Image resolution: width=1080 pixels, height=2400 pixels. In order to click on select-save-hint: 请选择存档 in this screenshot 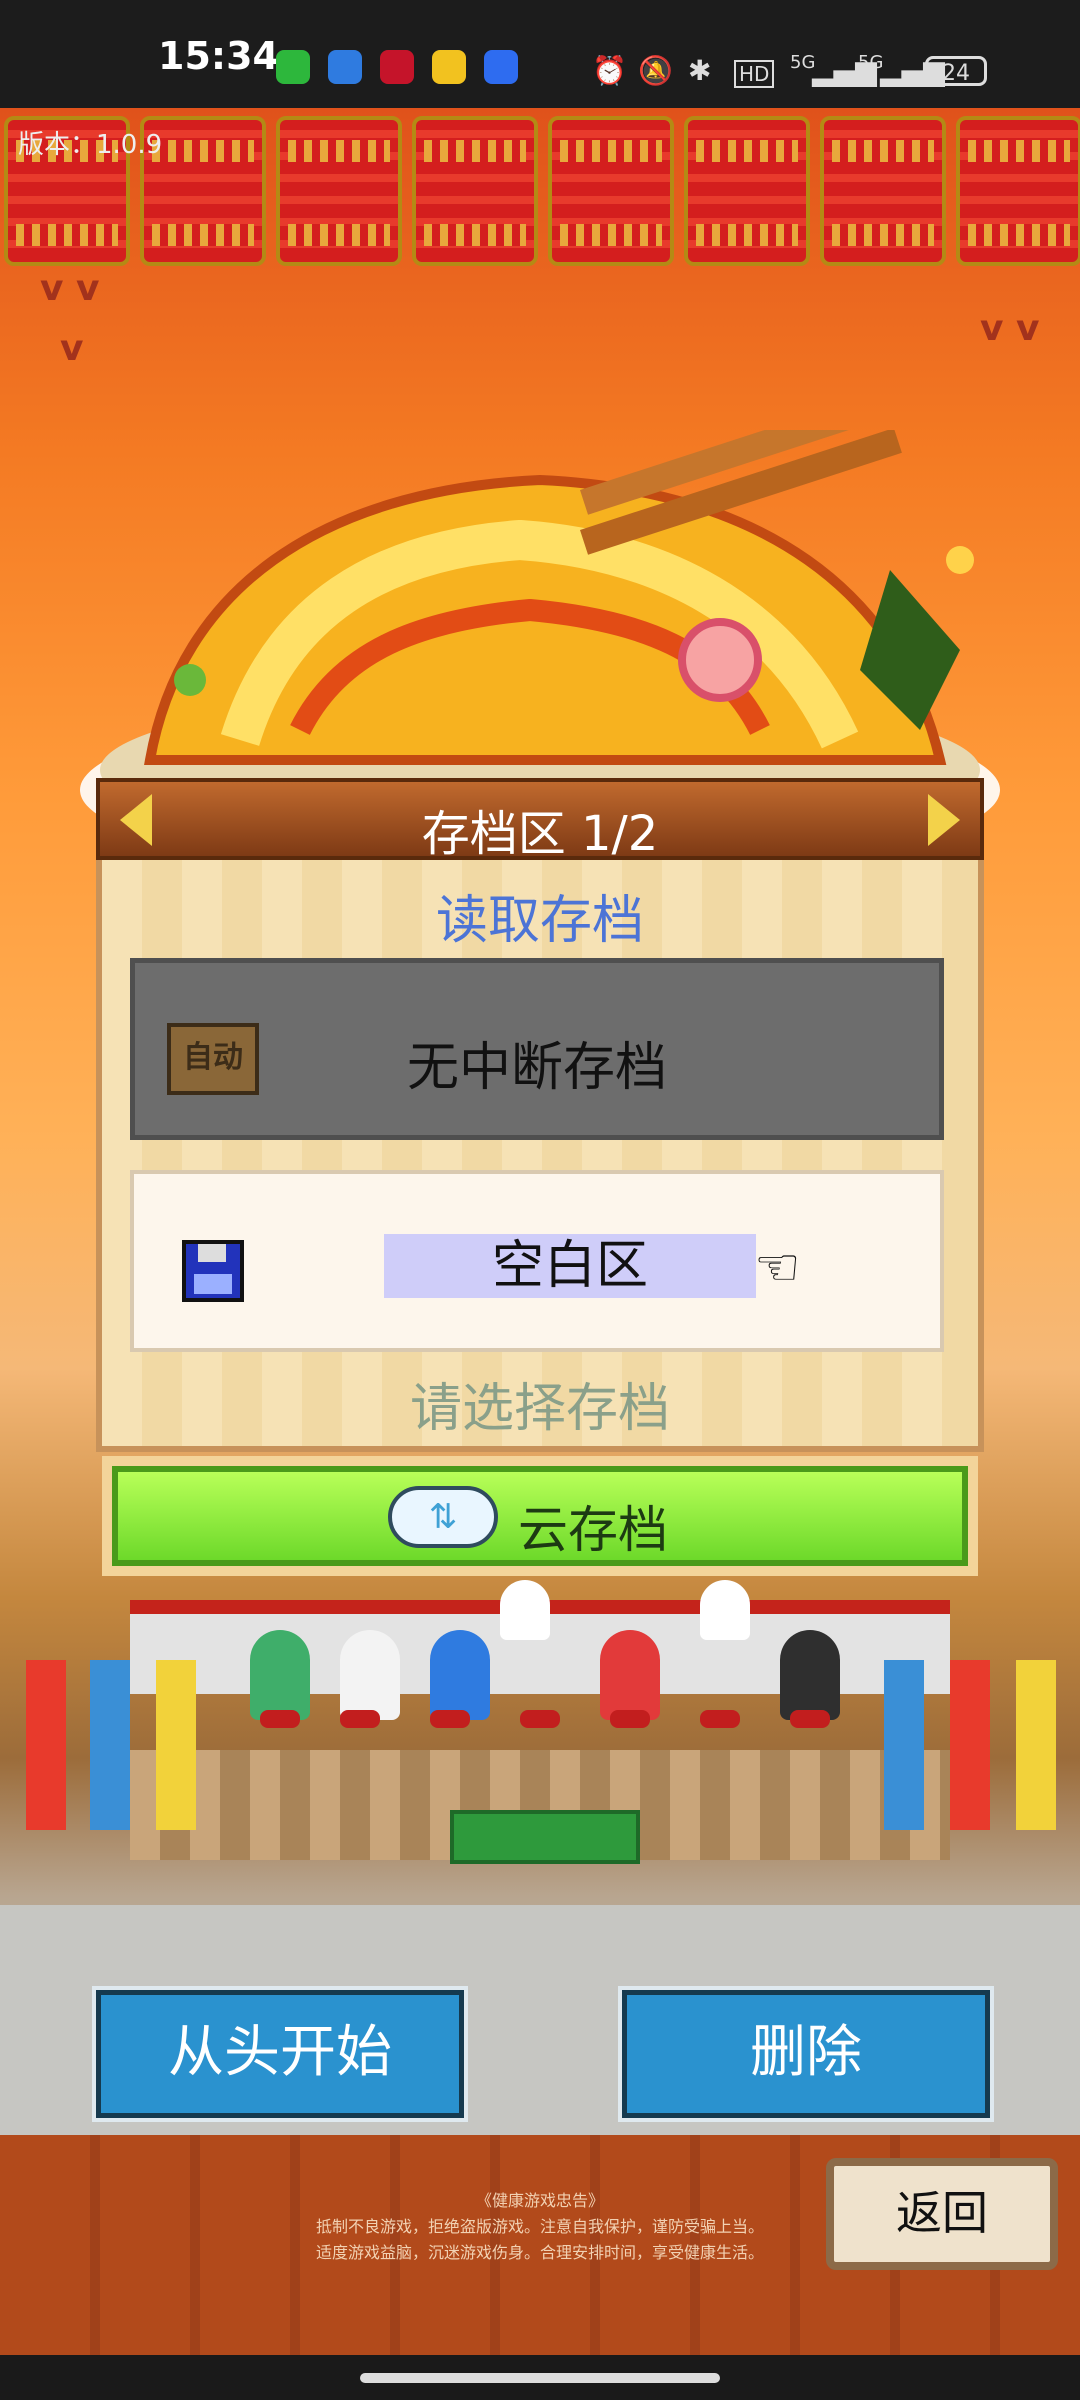, I will do `click(539, 1409)`.